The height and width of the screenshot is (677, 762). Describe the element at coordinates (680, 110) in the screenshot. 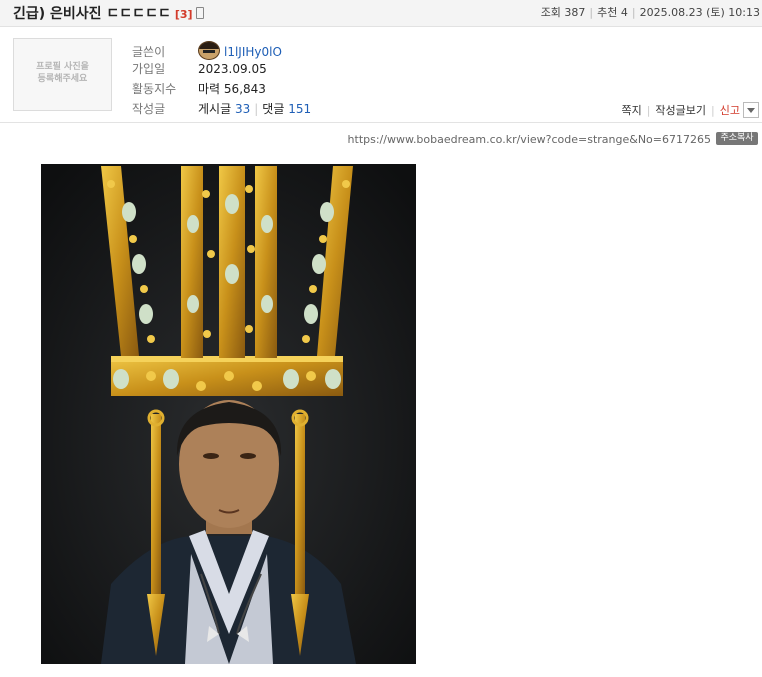

I see `view-posts-link: 작성글보기` at that location.